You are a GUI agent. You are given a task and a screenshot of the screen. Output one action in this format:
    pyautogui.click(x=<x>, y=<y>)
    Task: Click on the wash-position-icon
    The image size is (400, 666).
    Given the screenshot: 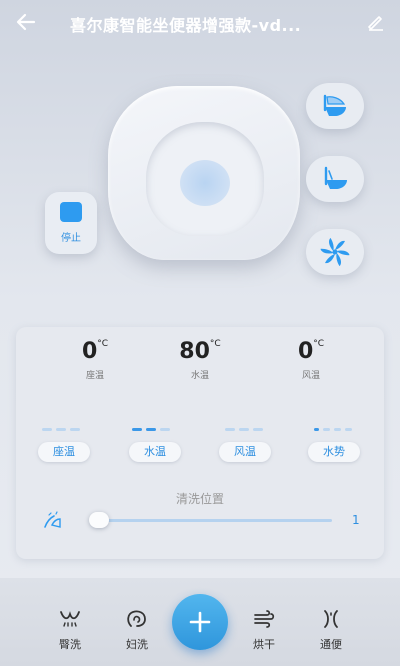 What is the action you would take?
    pyautogui.click(x=52, y=519)
    